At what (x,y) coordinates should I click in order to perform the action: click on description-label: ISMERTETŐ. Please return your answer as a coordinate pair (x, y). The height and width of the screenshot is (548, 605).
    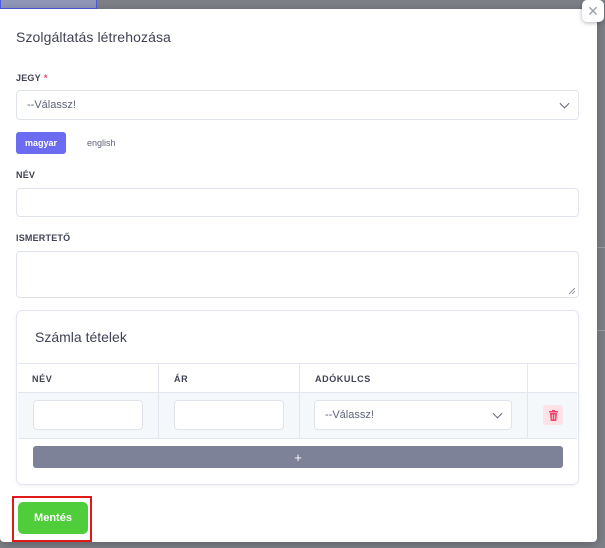
    Looking at the image, I should click on (43, 238).